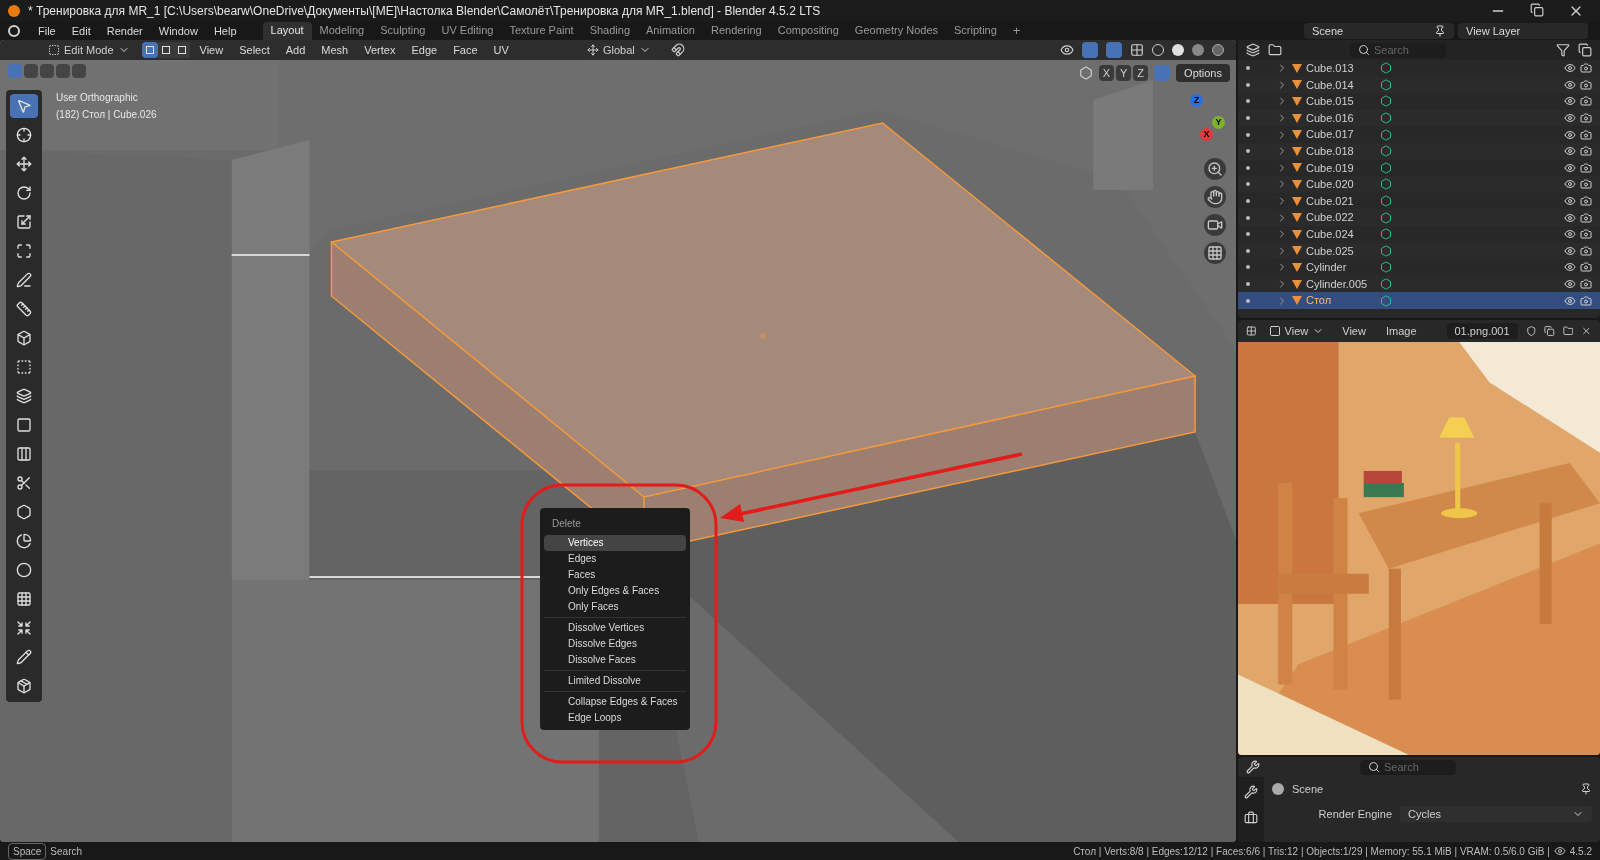 The image size is (1600, 860). What do you see at coordinates (615, 591) in the screenshot?
I see `menu-item: Only Edges & Faces` at bounding box center [615, 591].